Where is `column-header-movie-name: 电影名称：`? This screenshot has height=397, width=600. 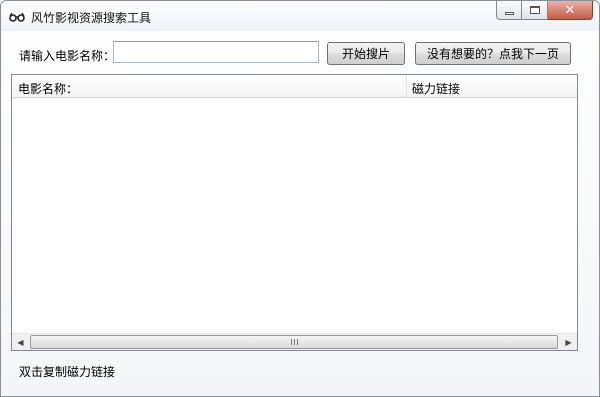
column-header-movie-name: 电影名称： is located at coordinates (48, 88).